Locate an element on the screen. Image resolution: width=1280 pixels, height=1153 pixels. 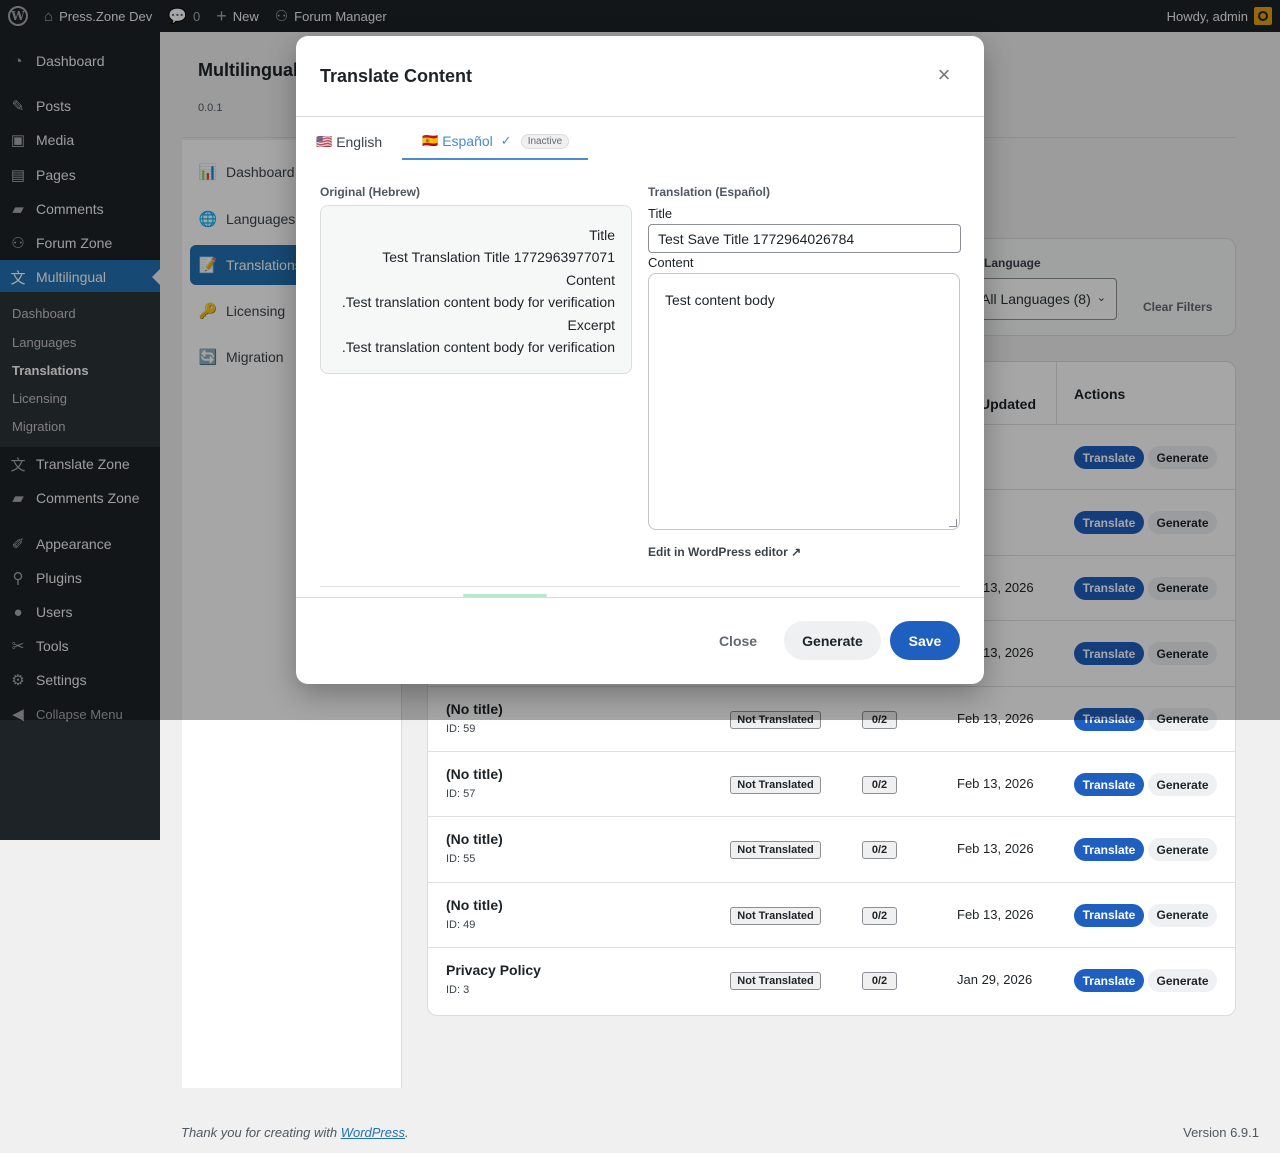
edit-in-wordpress-link: Edit in WordPress editor ↗ is located at coordinates (724, 552).